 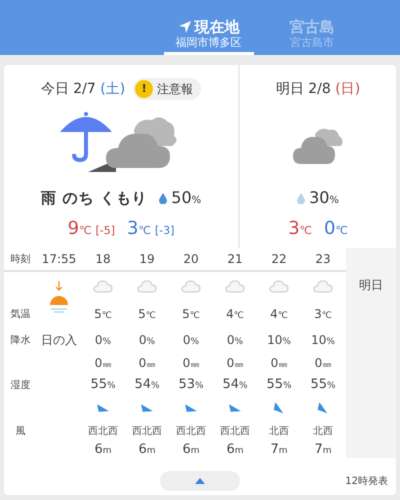 What do you see at coordinates (191, 259) in the screenshot?
I see `hour-label: 20` at bounding box center [191, 259].